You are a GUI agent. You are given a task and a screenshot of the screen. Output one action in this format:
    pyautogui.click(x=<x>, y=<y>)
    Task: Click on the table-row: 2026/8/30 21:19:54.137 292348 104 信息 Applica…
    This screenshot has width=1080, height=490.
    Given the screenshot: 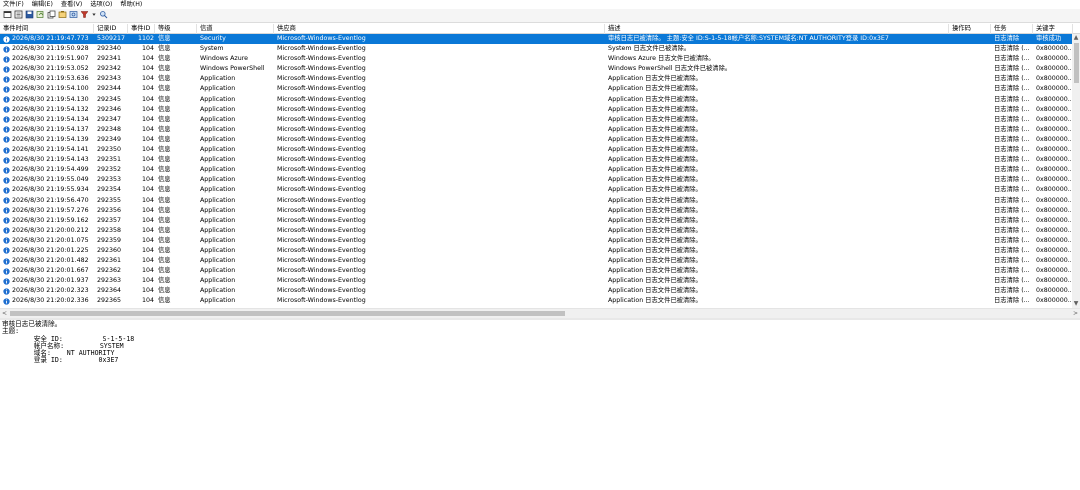 What is the action you would take?
    pyautogui.click(x=536, y=130)
    